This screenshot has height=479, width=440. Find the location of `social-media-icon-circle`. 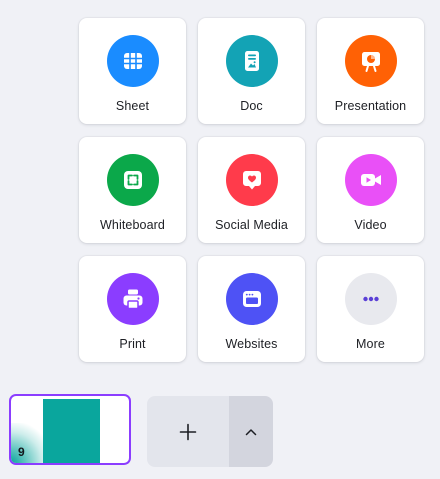

social-media-icon-circle is located at coordinates (251, 180).